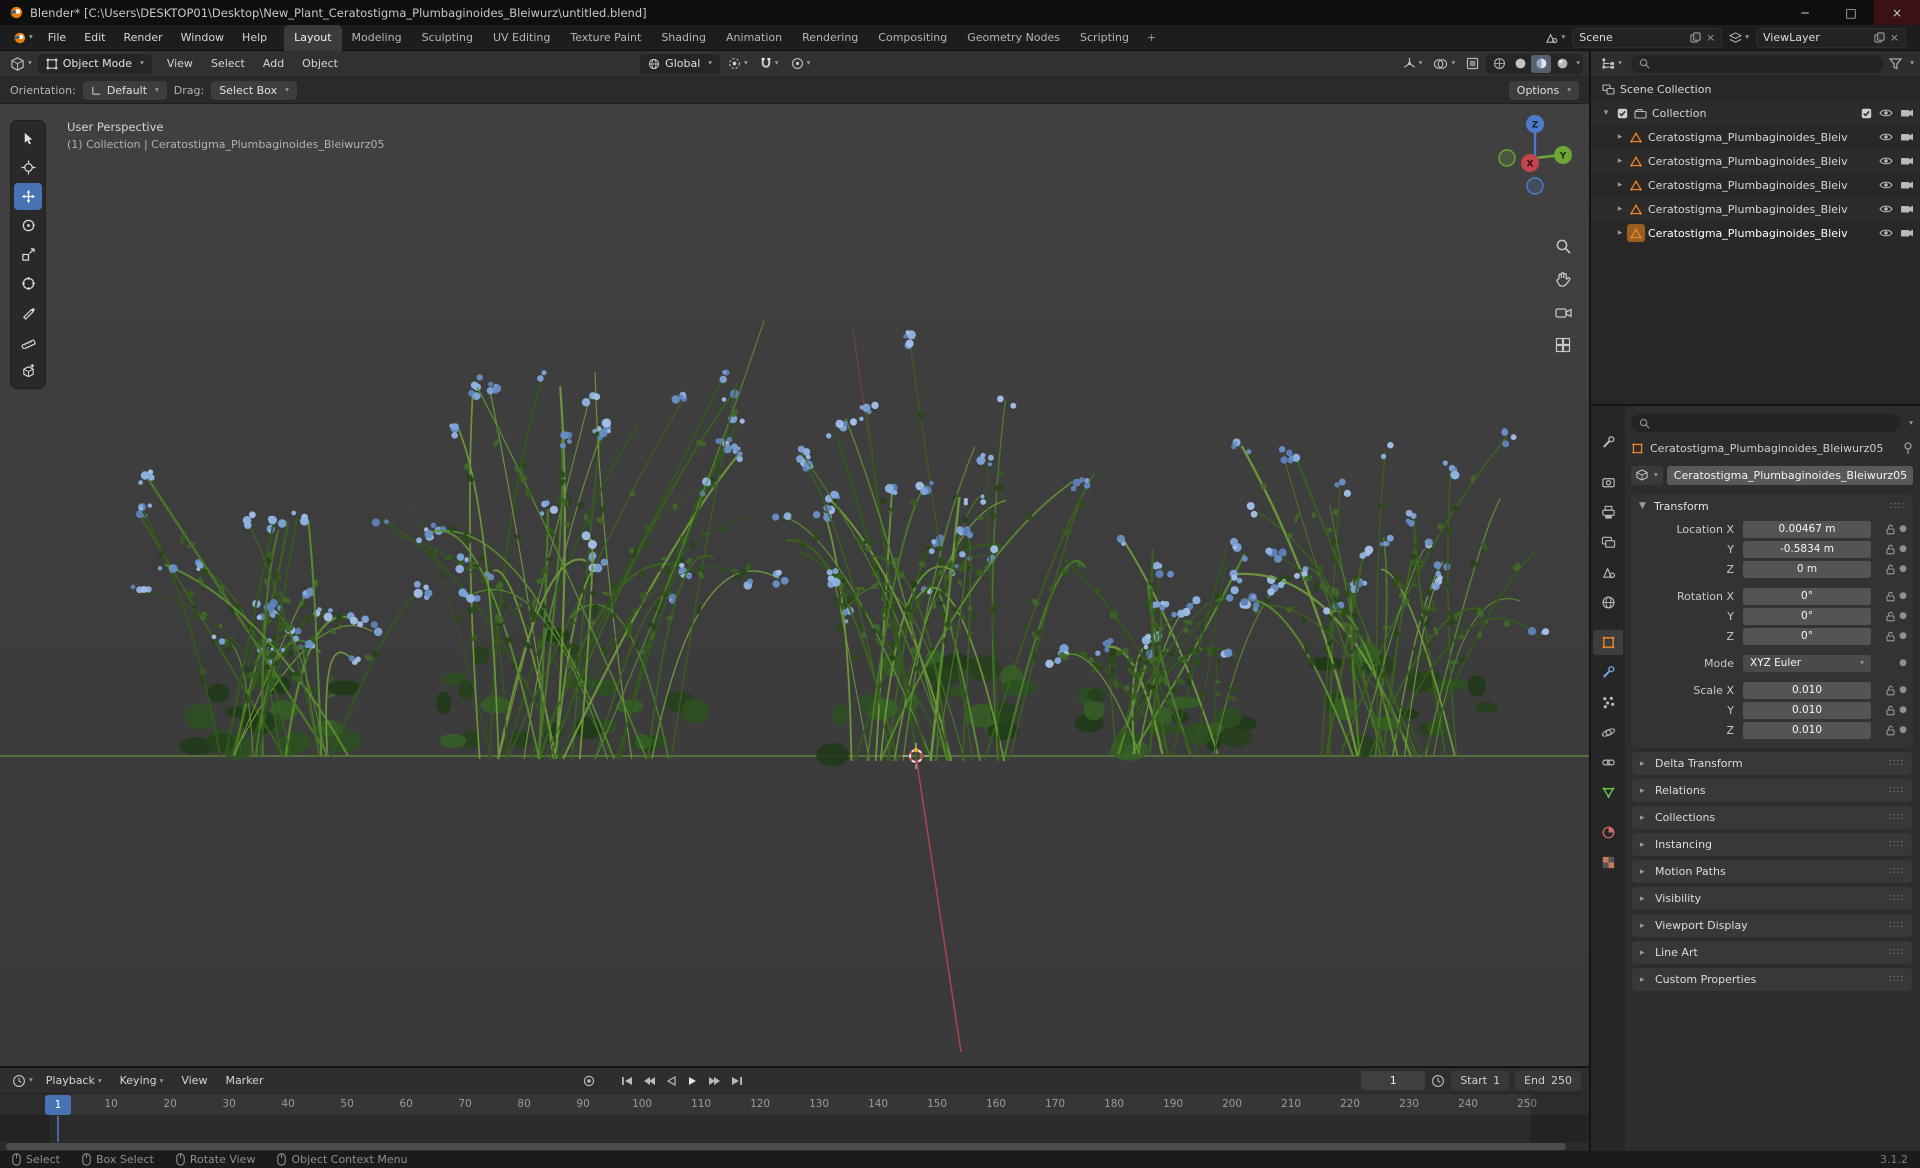 The image size is (1920, 1168). What do you see at coordinates (254, 37) in the screenshot?
I see `menu-help: Help` at bounding box center [254, 37].